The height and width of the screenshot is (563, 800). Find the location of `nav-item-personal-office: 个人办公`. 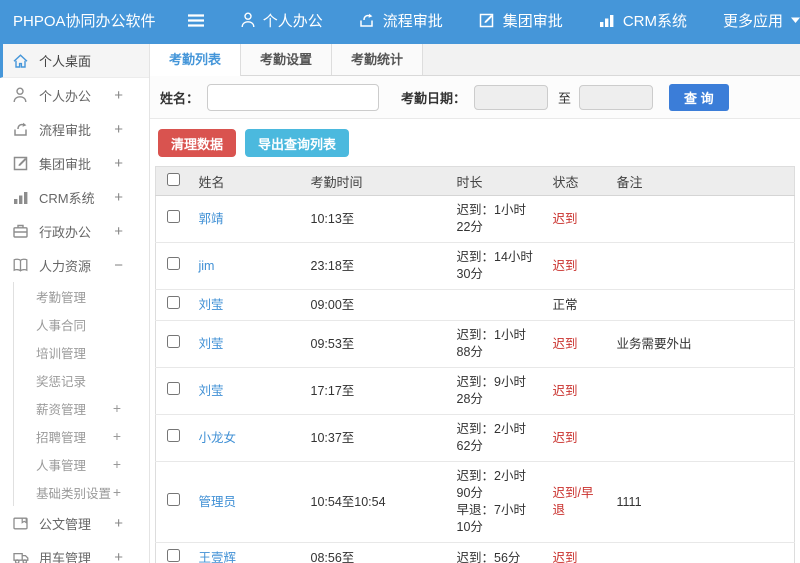

nav-item-personal-office: 个人办公 is located at coordinates (282, 20).